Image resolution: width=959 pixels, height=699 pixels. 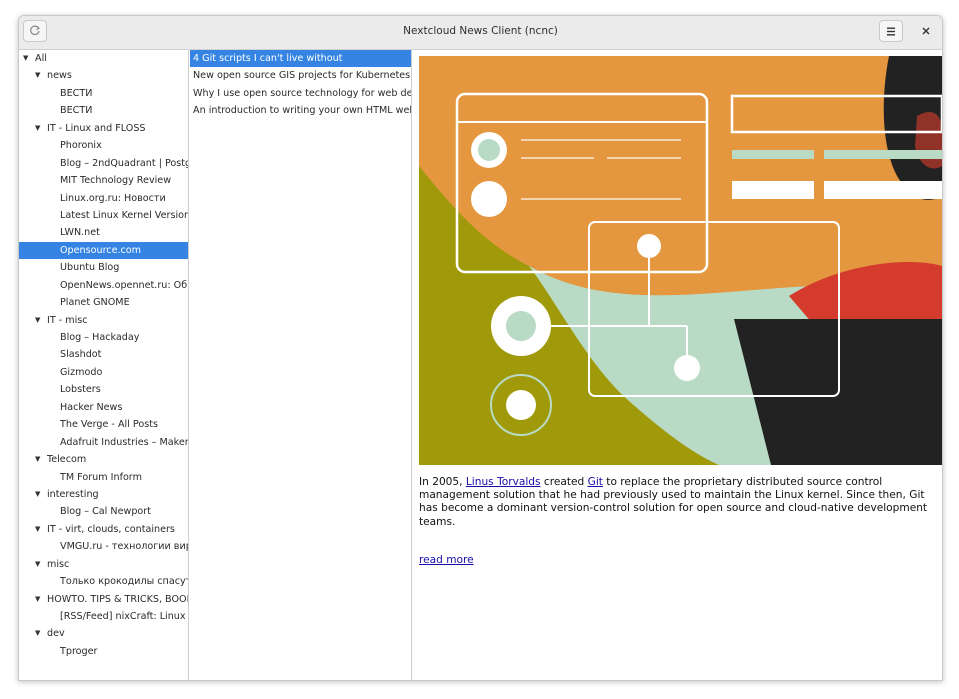 I want to click on feed-label: [RSS/Feed] nixCraft: Linux Tips, so click(x=124, y=616).